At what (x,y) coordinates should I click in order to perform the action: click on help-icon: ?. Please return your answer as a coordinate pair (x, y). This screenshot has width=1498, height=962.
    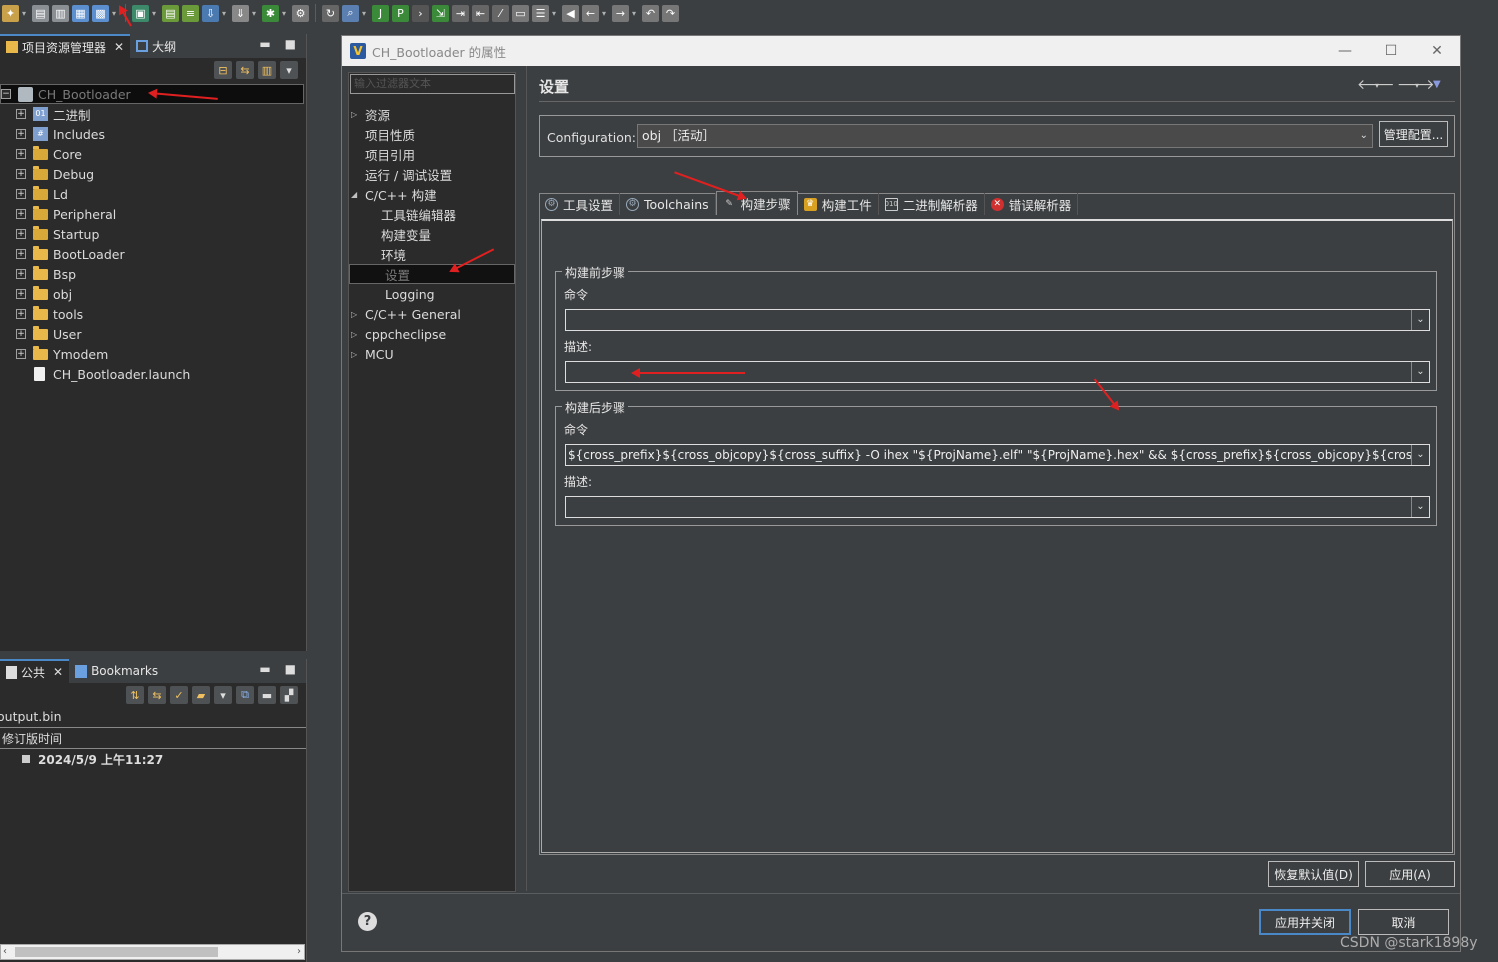
    Looking at the image, I should click on (367, 921).